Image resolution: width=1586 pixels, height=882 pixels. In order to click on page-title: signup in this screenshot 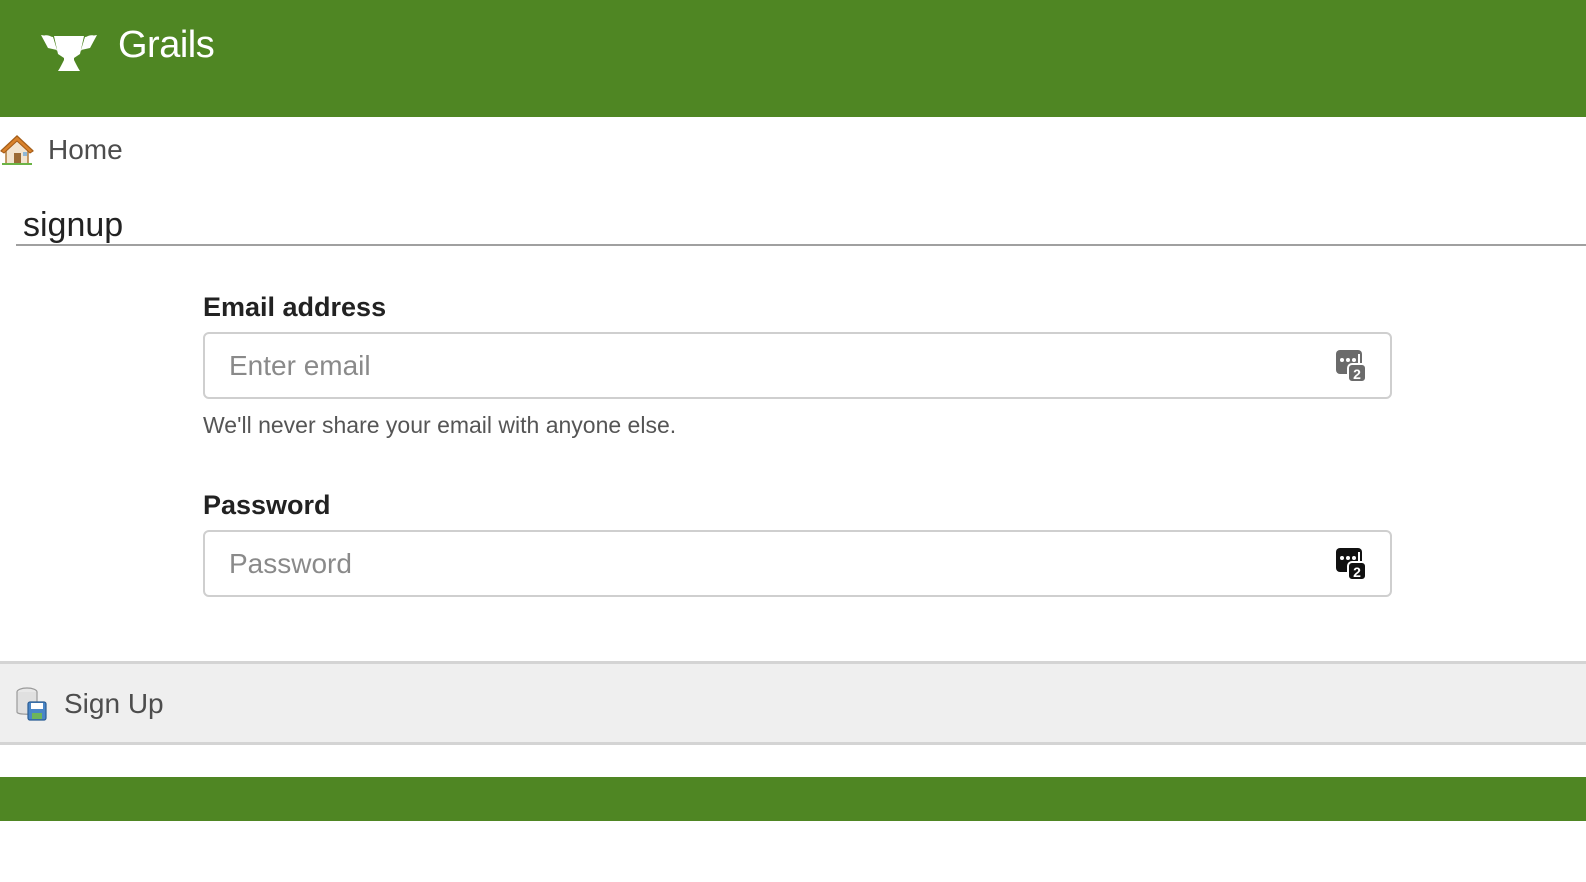, I will do `click(73, 225)`.